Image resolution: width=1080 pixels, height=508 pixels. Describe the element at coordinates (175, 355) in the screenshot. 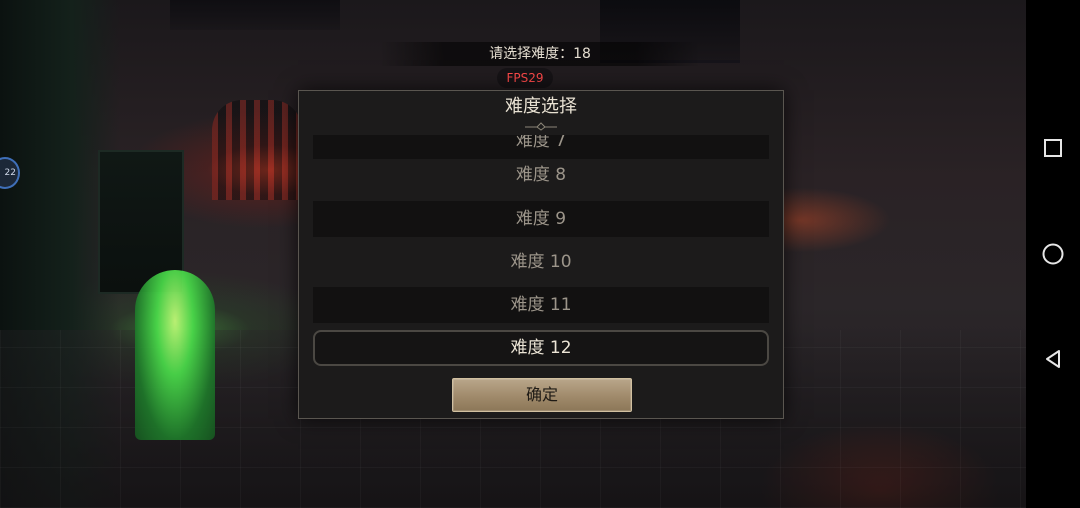

I see `scene-green-totem` at that location.